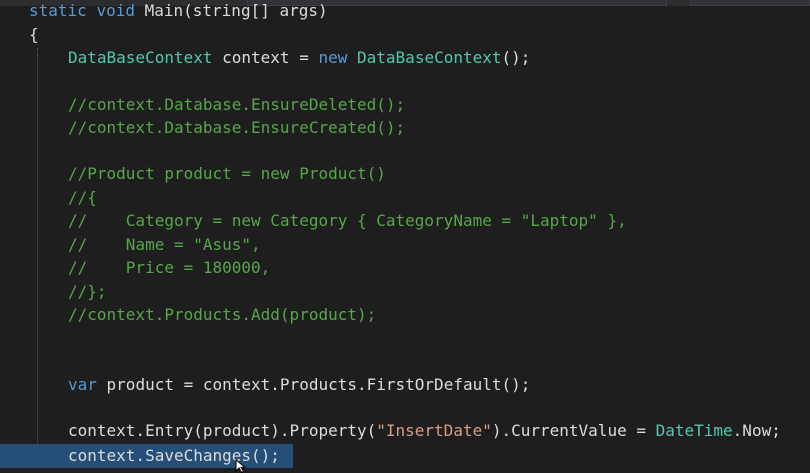 The width and height of the screenshot is (810, 473). What do you see at coordinates (58, 10) in the screenshot?
I see `keyword-static: static` at bounding box center [58, 10].